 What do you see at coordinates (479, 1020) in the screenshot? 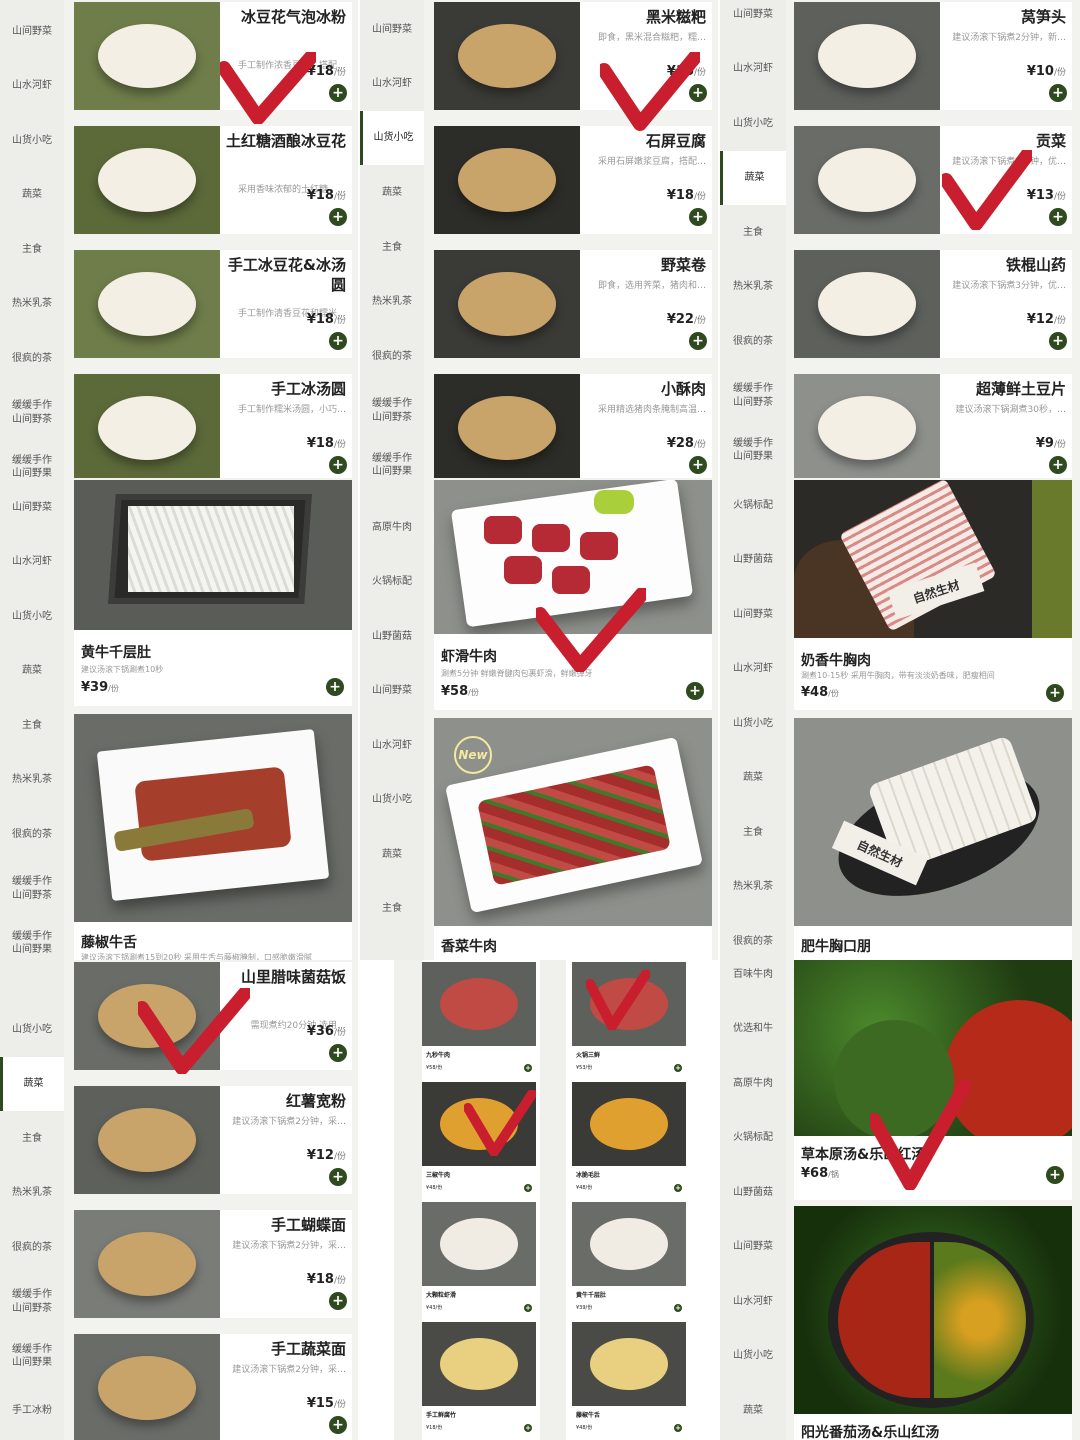
I see `product-card-mini: 九秒牛肉 ¥58/份 +` at bounding box center [479, 1020].